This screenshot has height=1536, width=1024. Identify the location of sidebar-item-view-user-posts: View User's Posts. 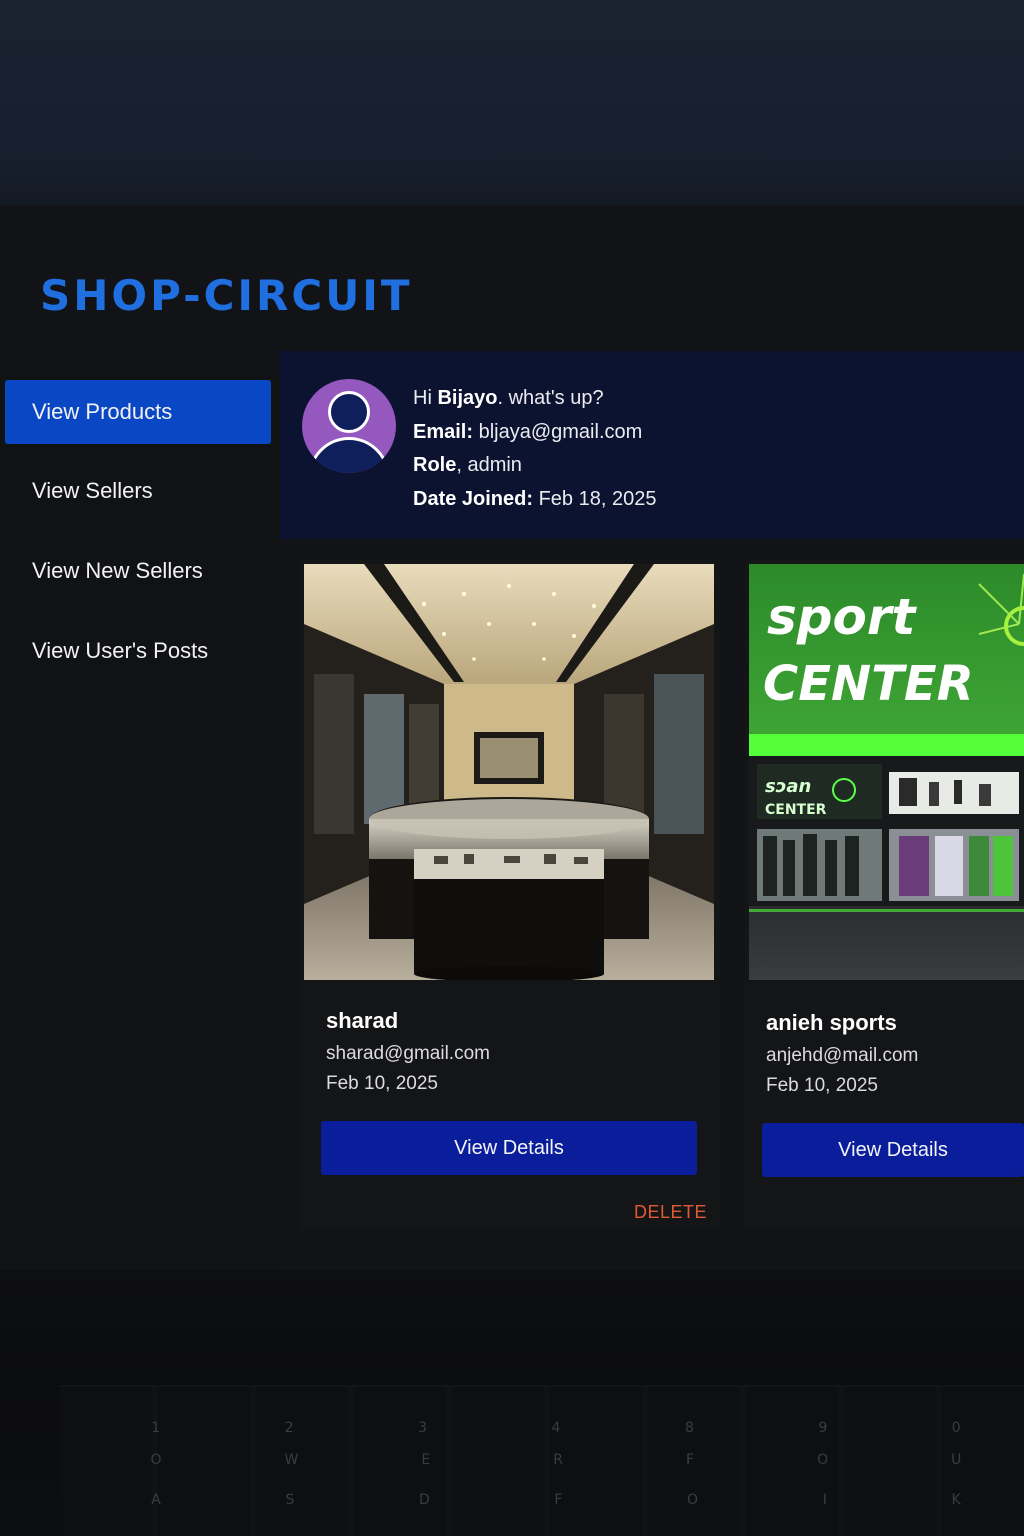
(138, 651).